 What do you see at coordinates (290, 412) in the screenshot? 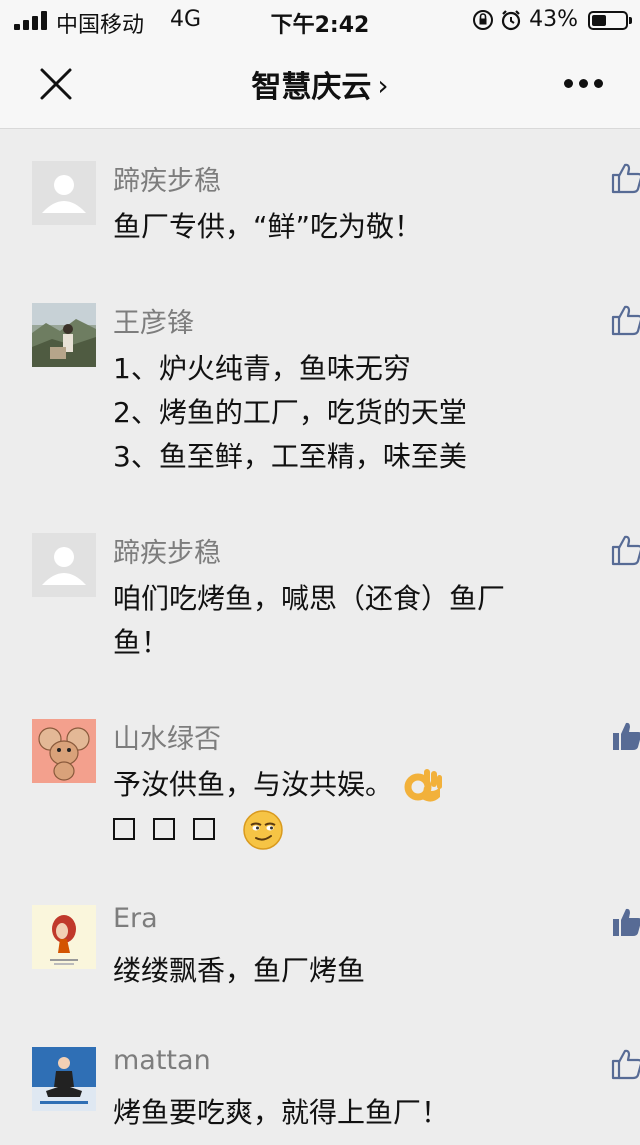
I see `comment-line: 2、烤鱼的工厂，吃货的天堂` at bounding box center [290, 412].